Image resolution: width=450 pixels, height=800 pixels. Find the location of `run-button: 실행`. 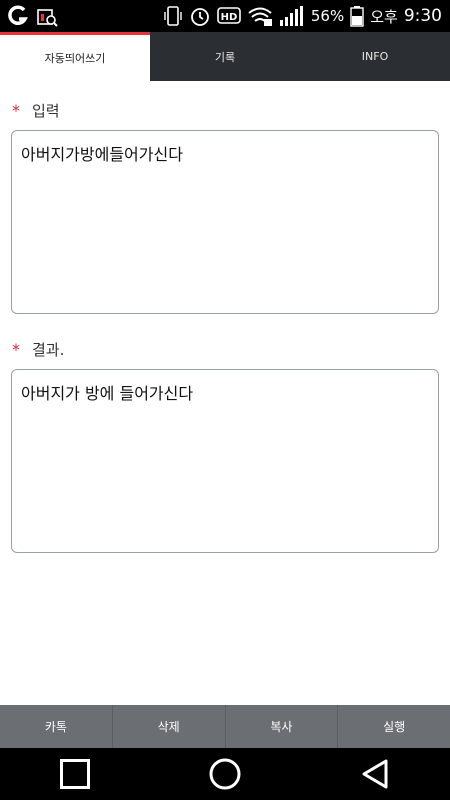

run-button: 실행 is located at coordinates (394, 726).